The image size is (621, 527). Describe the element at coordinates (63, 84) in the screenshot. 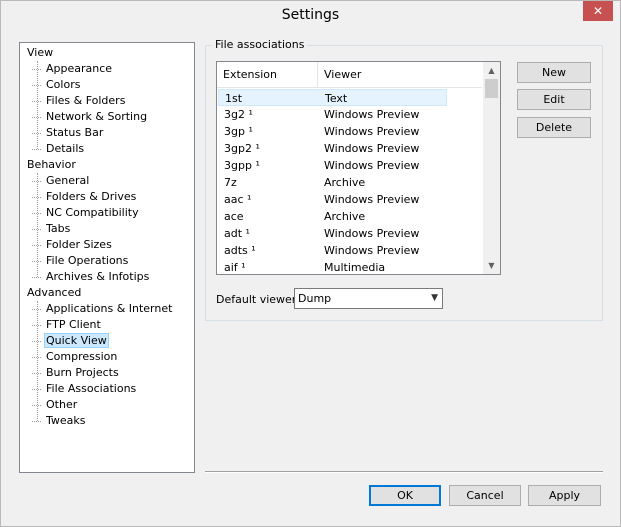

I see `tree-item-label: Colors` at that location.